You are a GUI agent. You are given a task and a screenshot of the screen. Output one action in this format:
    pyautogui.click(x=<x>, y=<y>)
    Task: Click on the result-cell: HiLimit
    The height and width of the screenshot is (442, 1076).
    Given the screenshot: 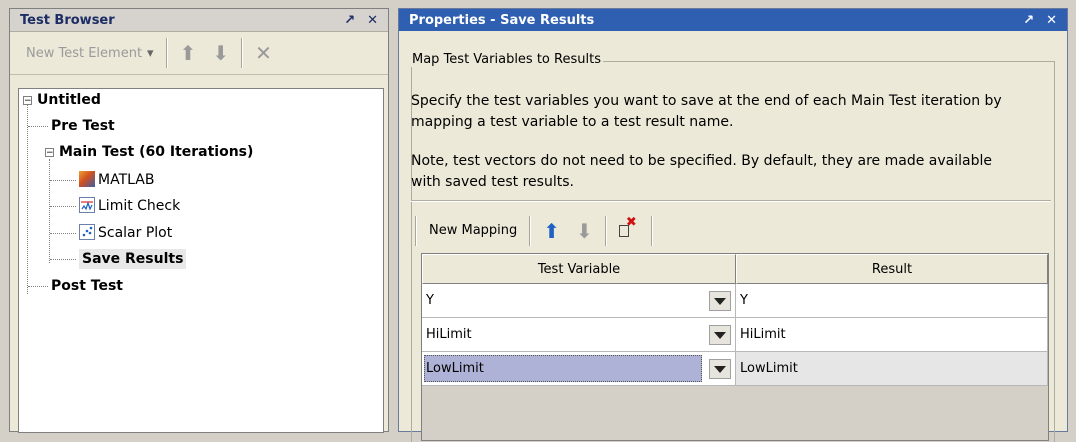 What is the action you would take?
    pyautogui.click(x=892, y=335)
    